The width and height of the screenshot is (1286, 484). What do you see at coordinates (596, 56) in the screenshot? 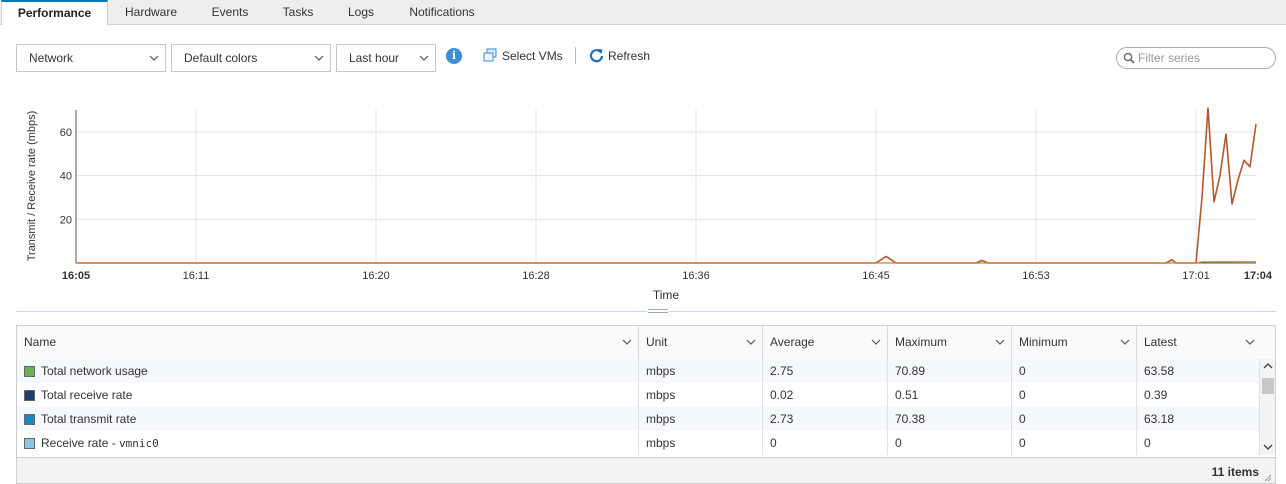
I see `refresh-icon` at bounding box center [596, 56].